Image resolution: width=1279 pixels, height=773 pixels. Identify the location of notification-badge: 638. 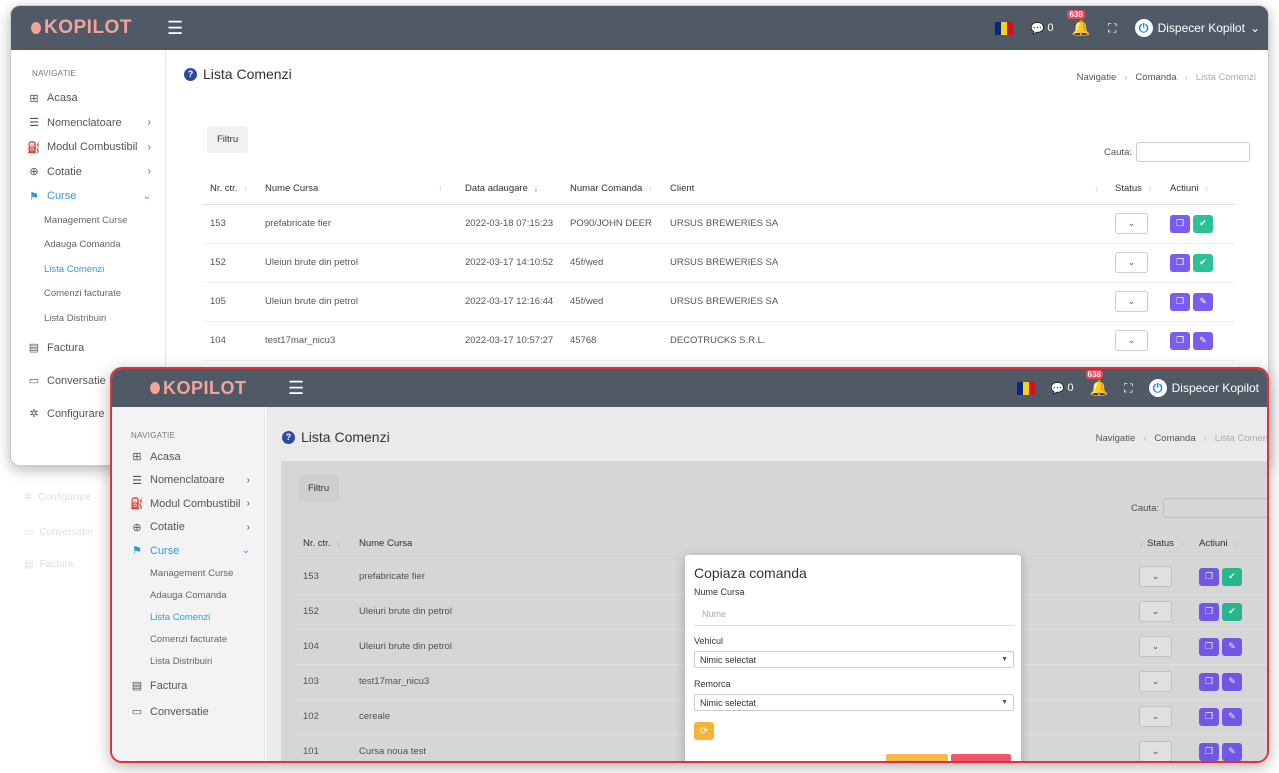
(1076, 14).